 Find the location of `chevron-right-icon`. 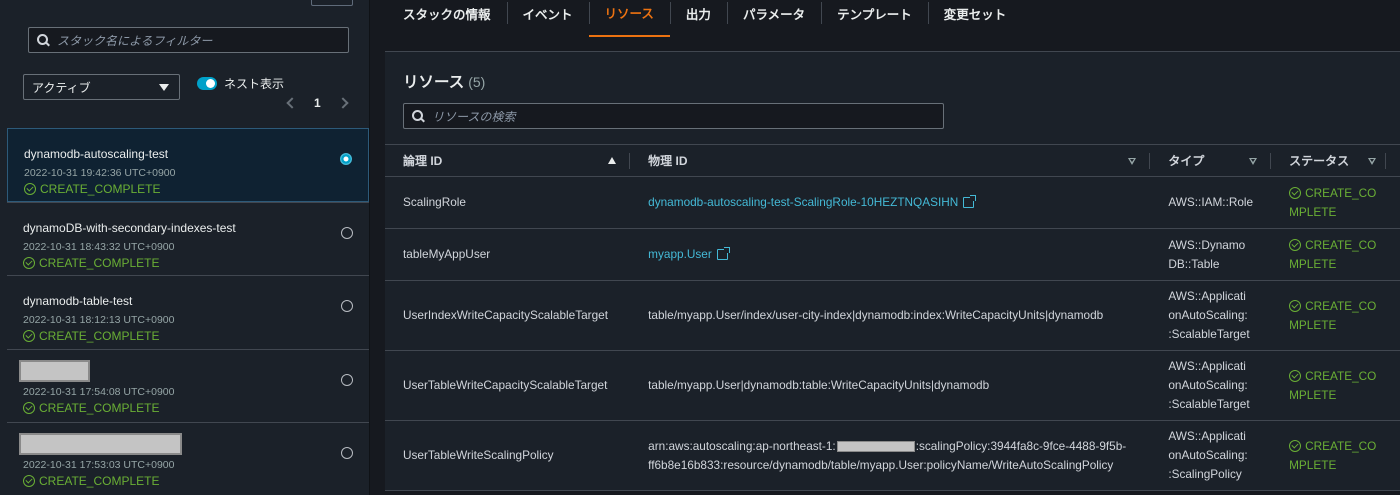

chevron-right-icon is located at coordinates (343, 103).